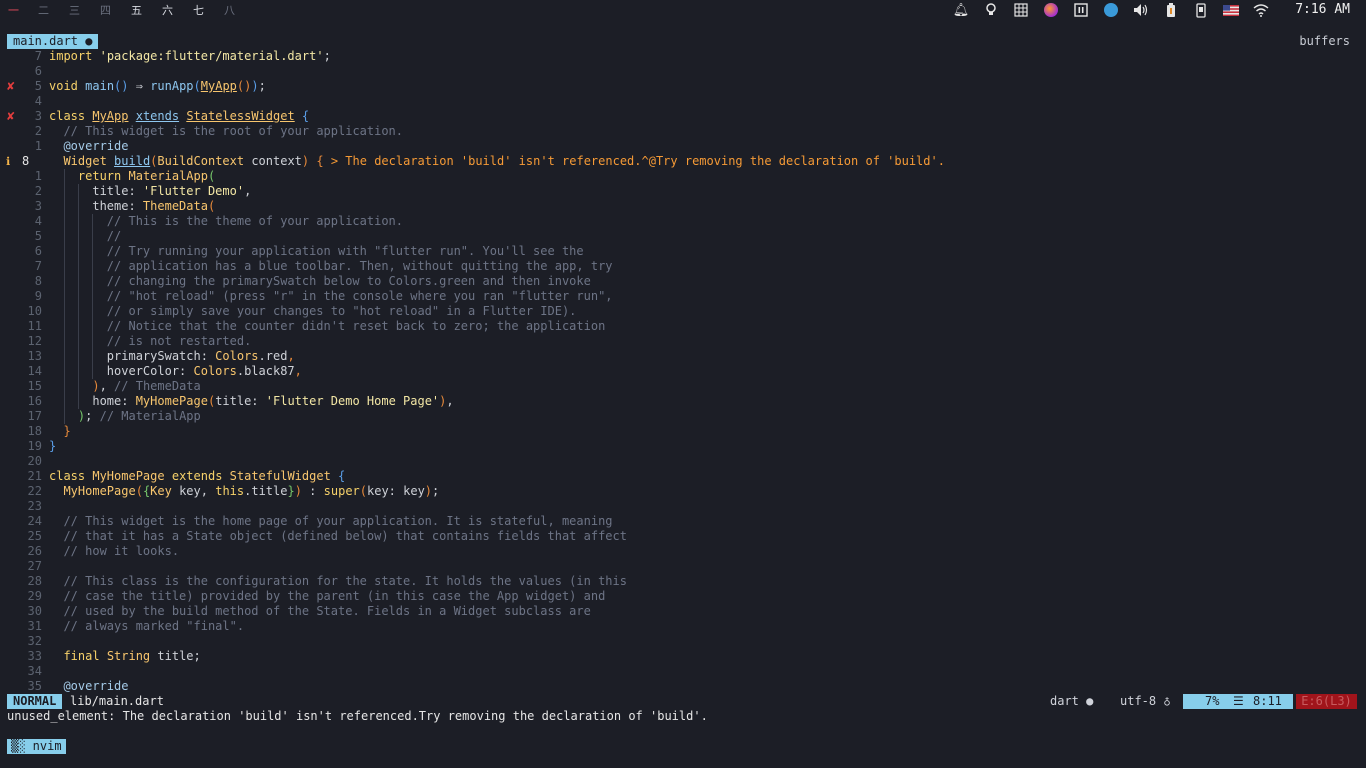 The width and height of the screenshot is (1366, 768). I want to click on us-flag-icon, so click(1231, 10).